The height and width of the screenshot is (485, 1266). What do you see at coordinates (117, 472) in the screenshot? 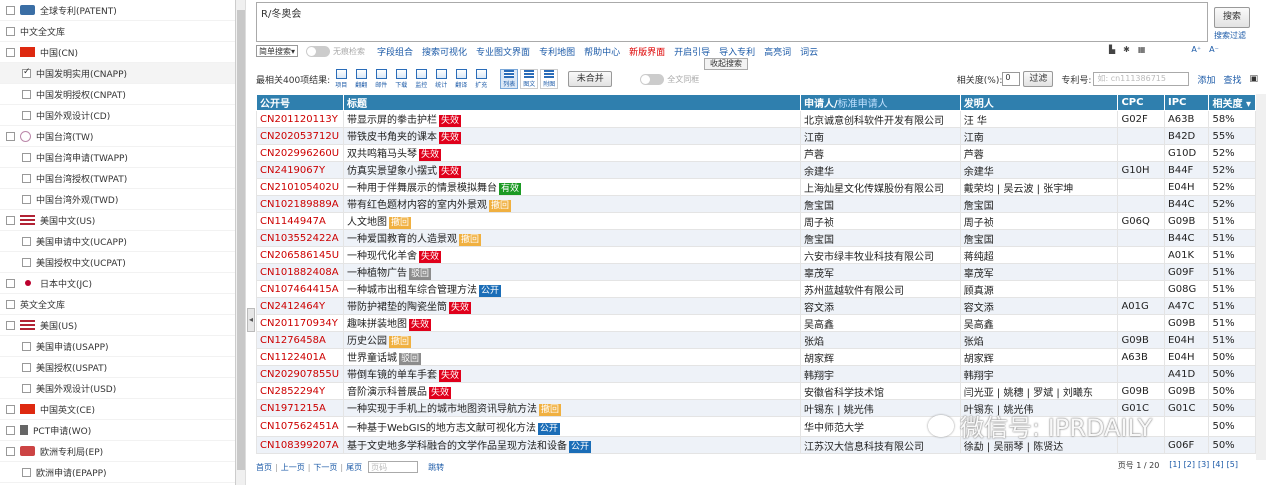
I see `sidebar-item: 欧洲申请(EPAPP)` at bounding box center [117, 472].